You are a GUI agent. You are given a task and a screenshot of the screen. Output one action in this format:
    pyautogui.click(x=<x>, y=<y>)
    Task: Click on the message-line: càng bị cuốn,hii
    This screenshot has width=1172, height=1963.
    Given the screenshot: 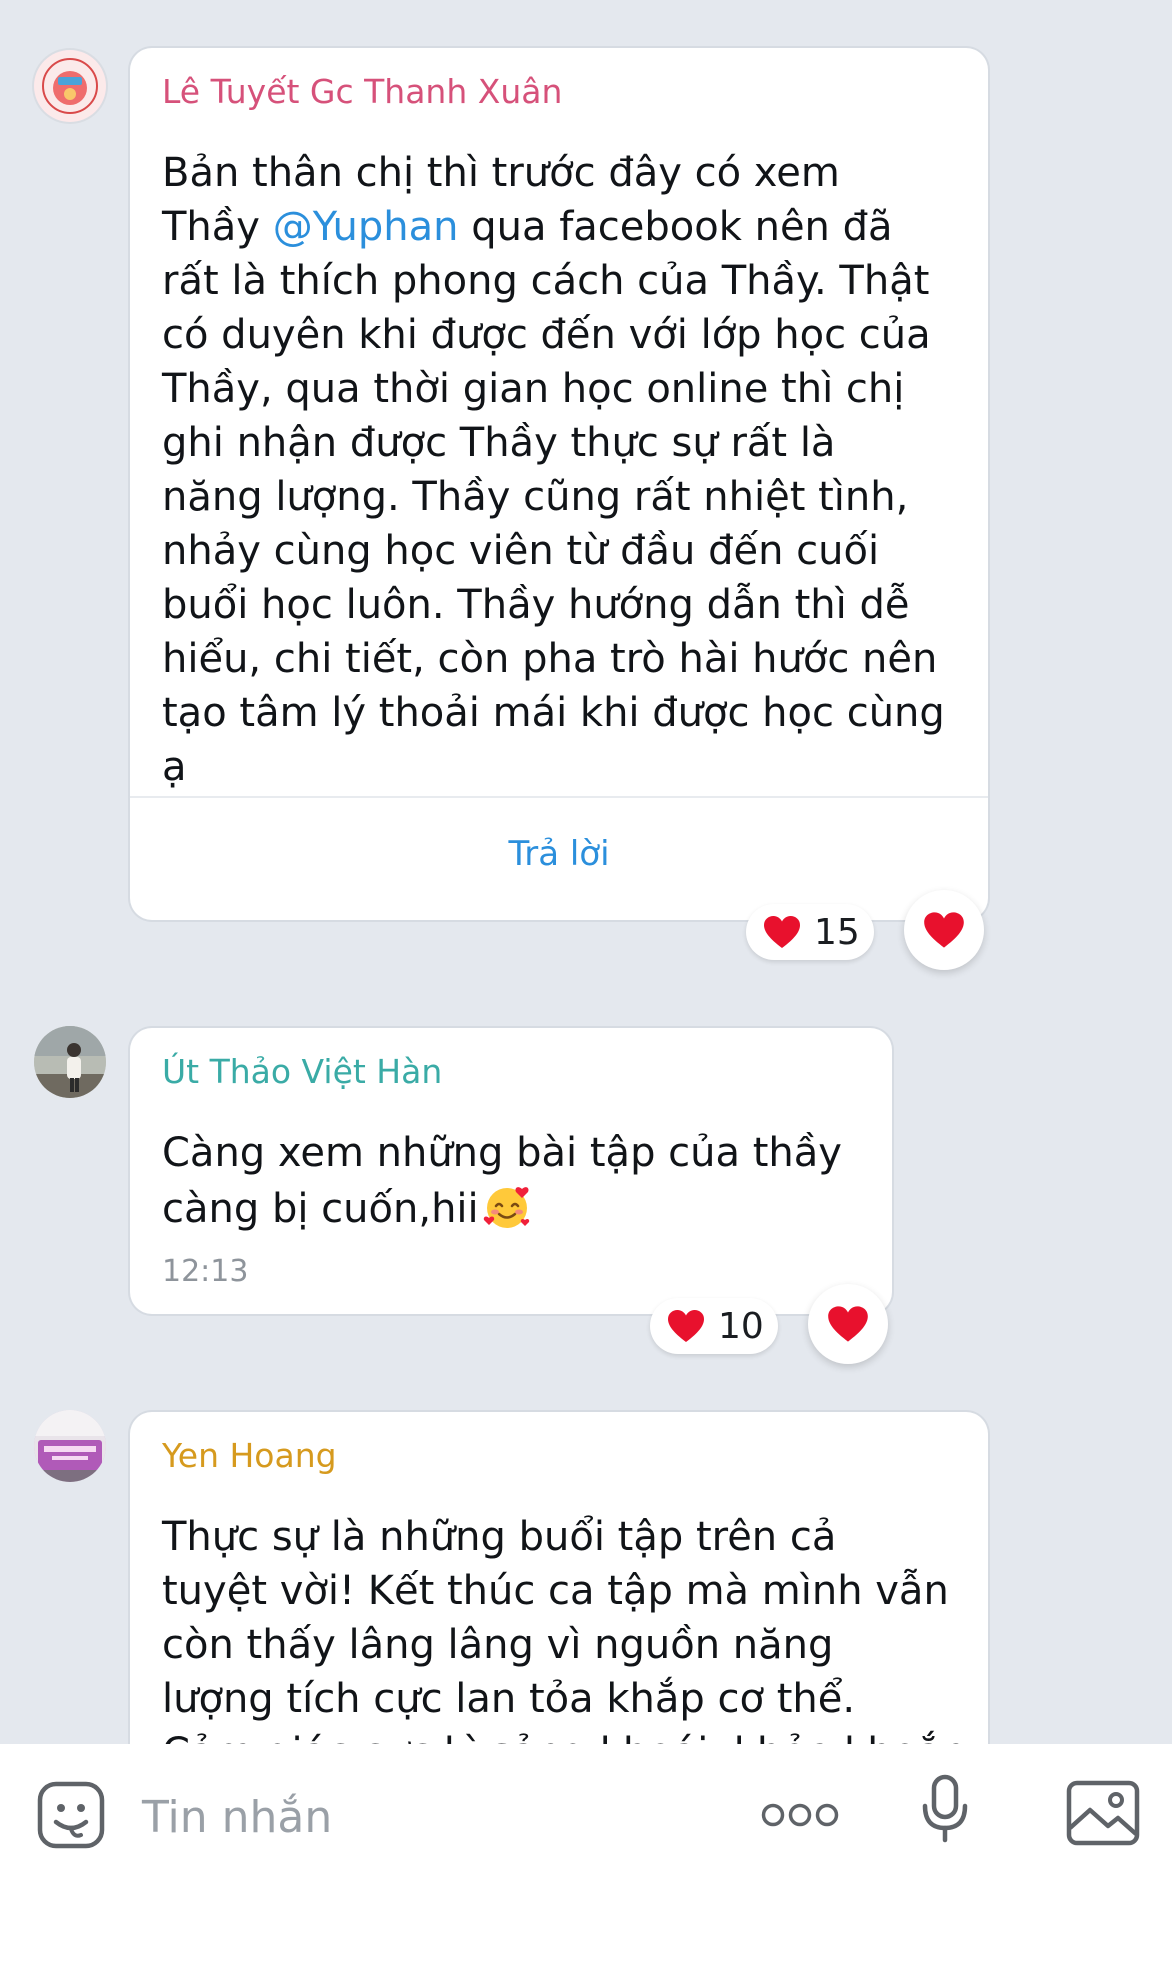 What is the action you would take?
    pyautogui.click(x=347, y=1208)
    